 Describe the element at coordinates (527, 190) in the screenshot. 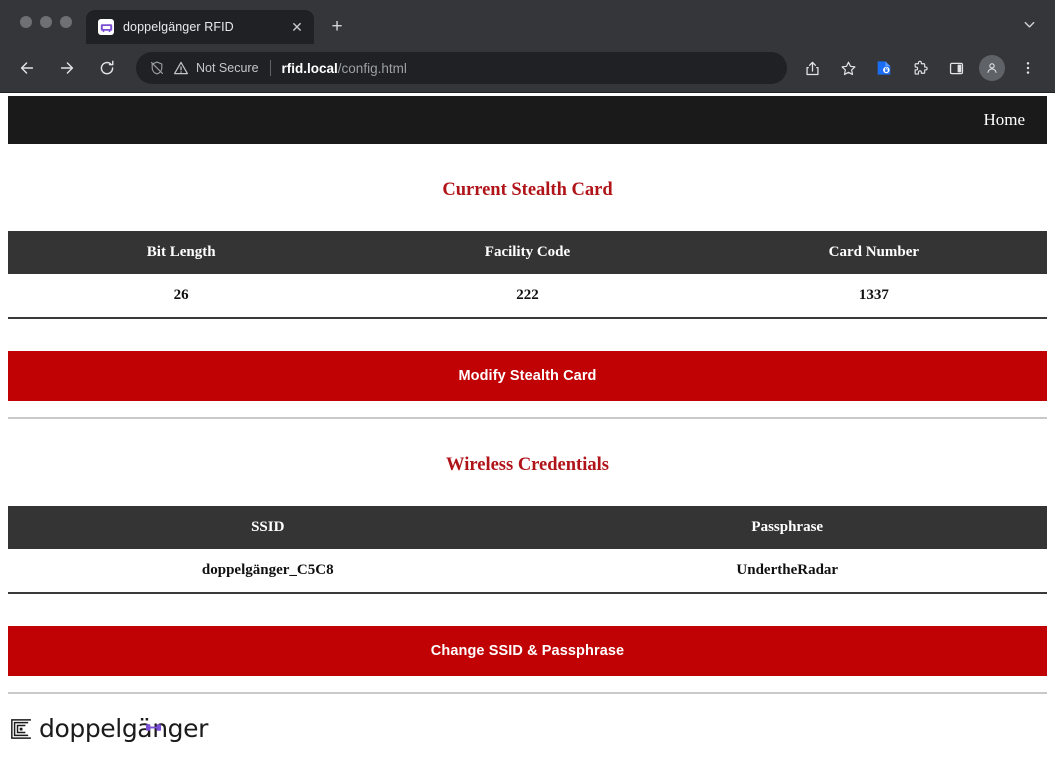

I see `stealth-card-heading: Current Stealth Card` at that location.